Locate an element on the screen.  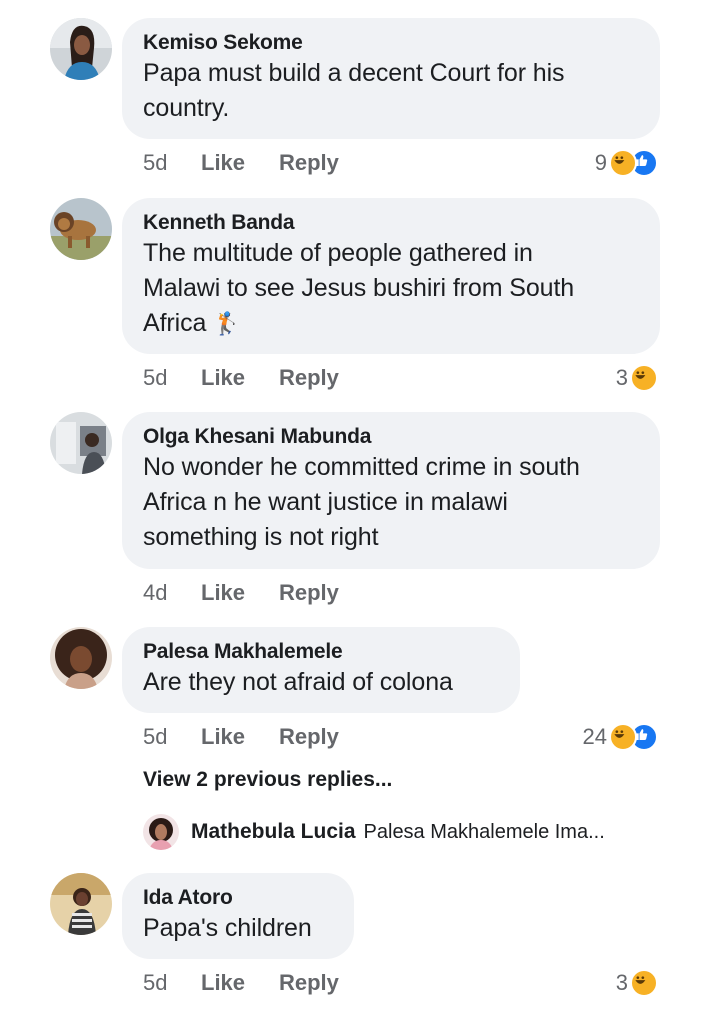
comment-text: Papa's children is located at coordinates (227, 928).